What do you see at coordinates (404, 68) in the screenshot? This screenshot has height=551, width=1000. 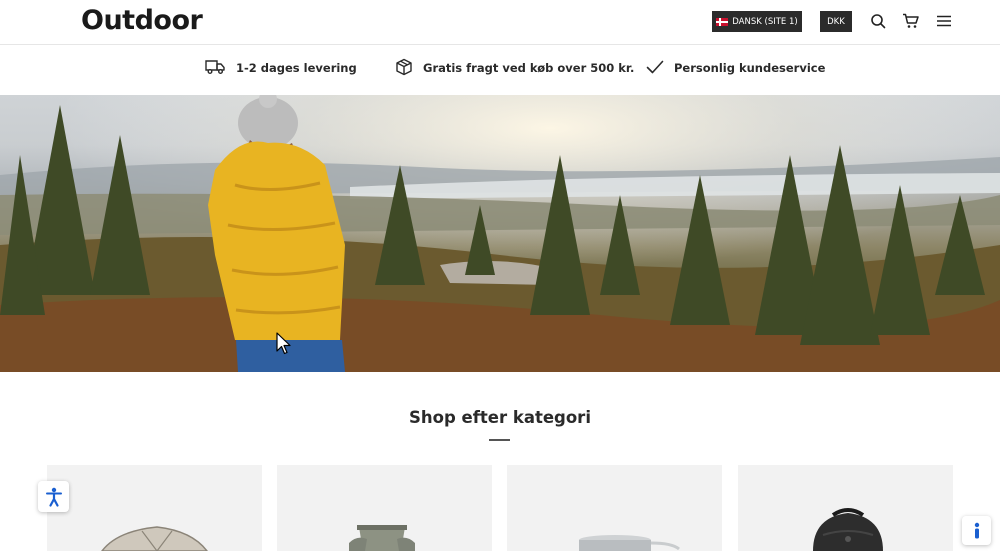 I see `box-icon` at bounding box center [404, 68].